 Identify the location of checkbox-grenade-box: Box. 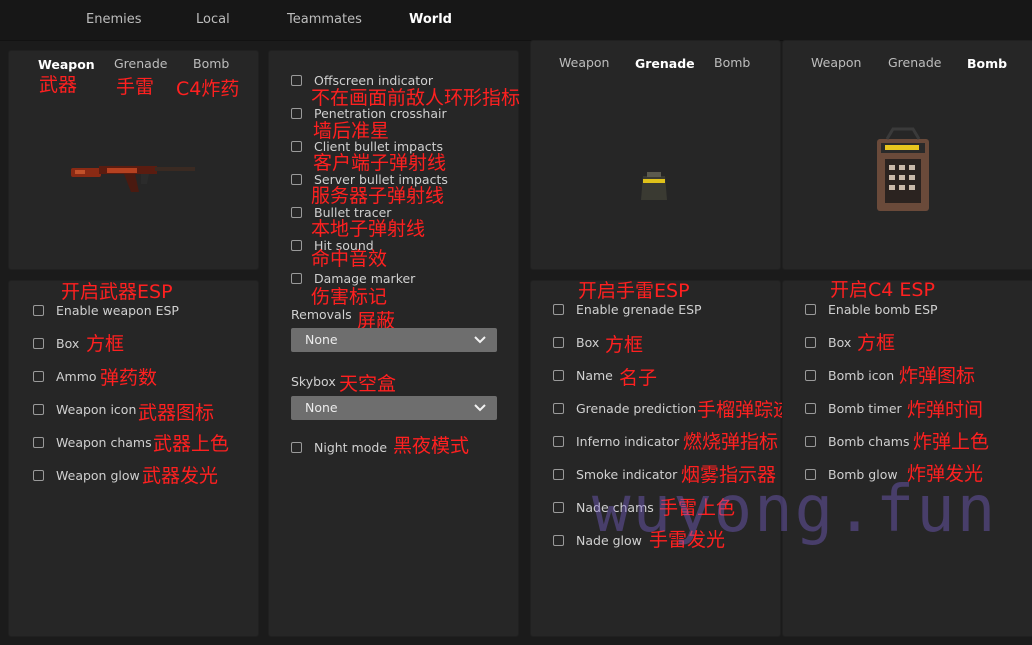
(576, 342).